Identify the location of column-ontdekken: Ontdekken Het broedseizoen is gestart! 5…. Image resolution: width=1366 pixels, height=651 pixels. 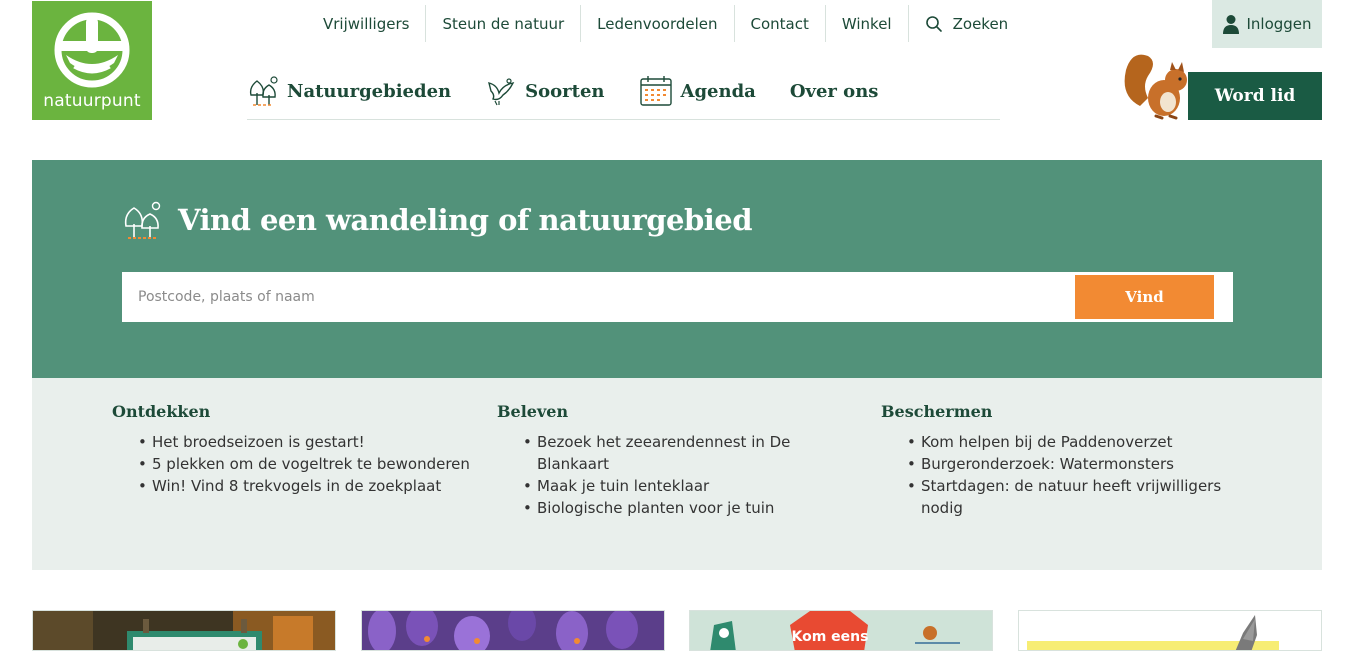
(292, 449).